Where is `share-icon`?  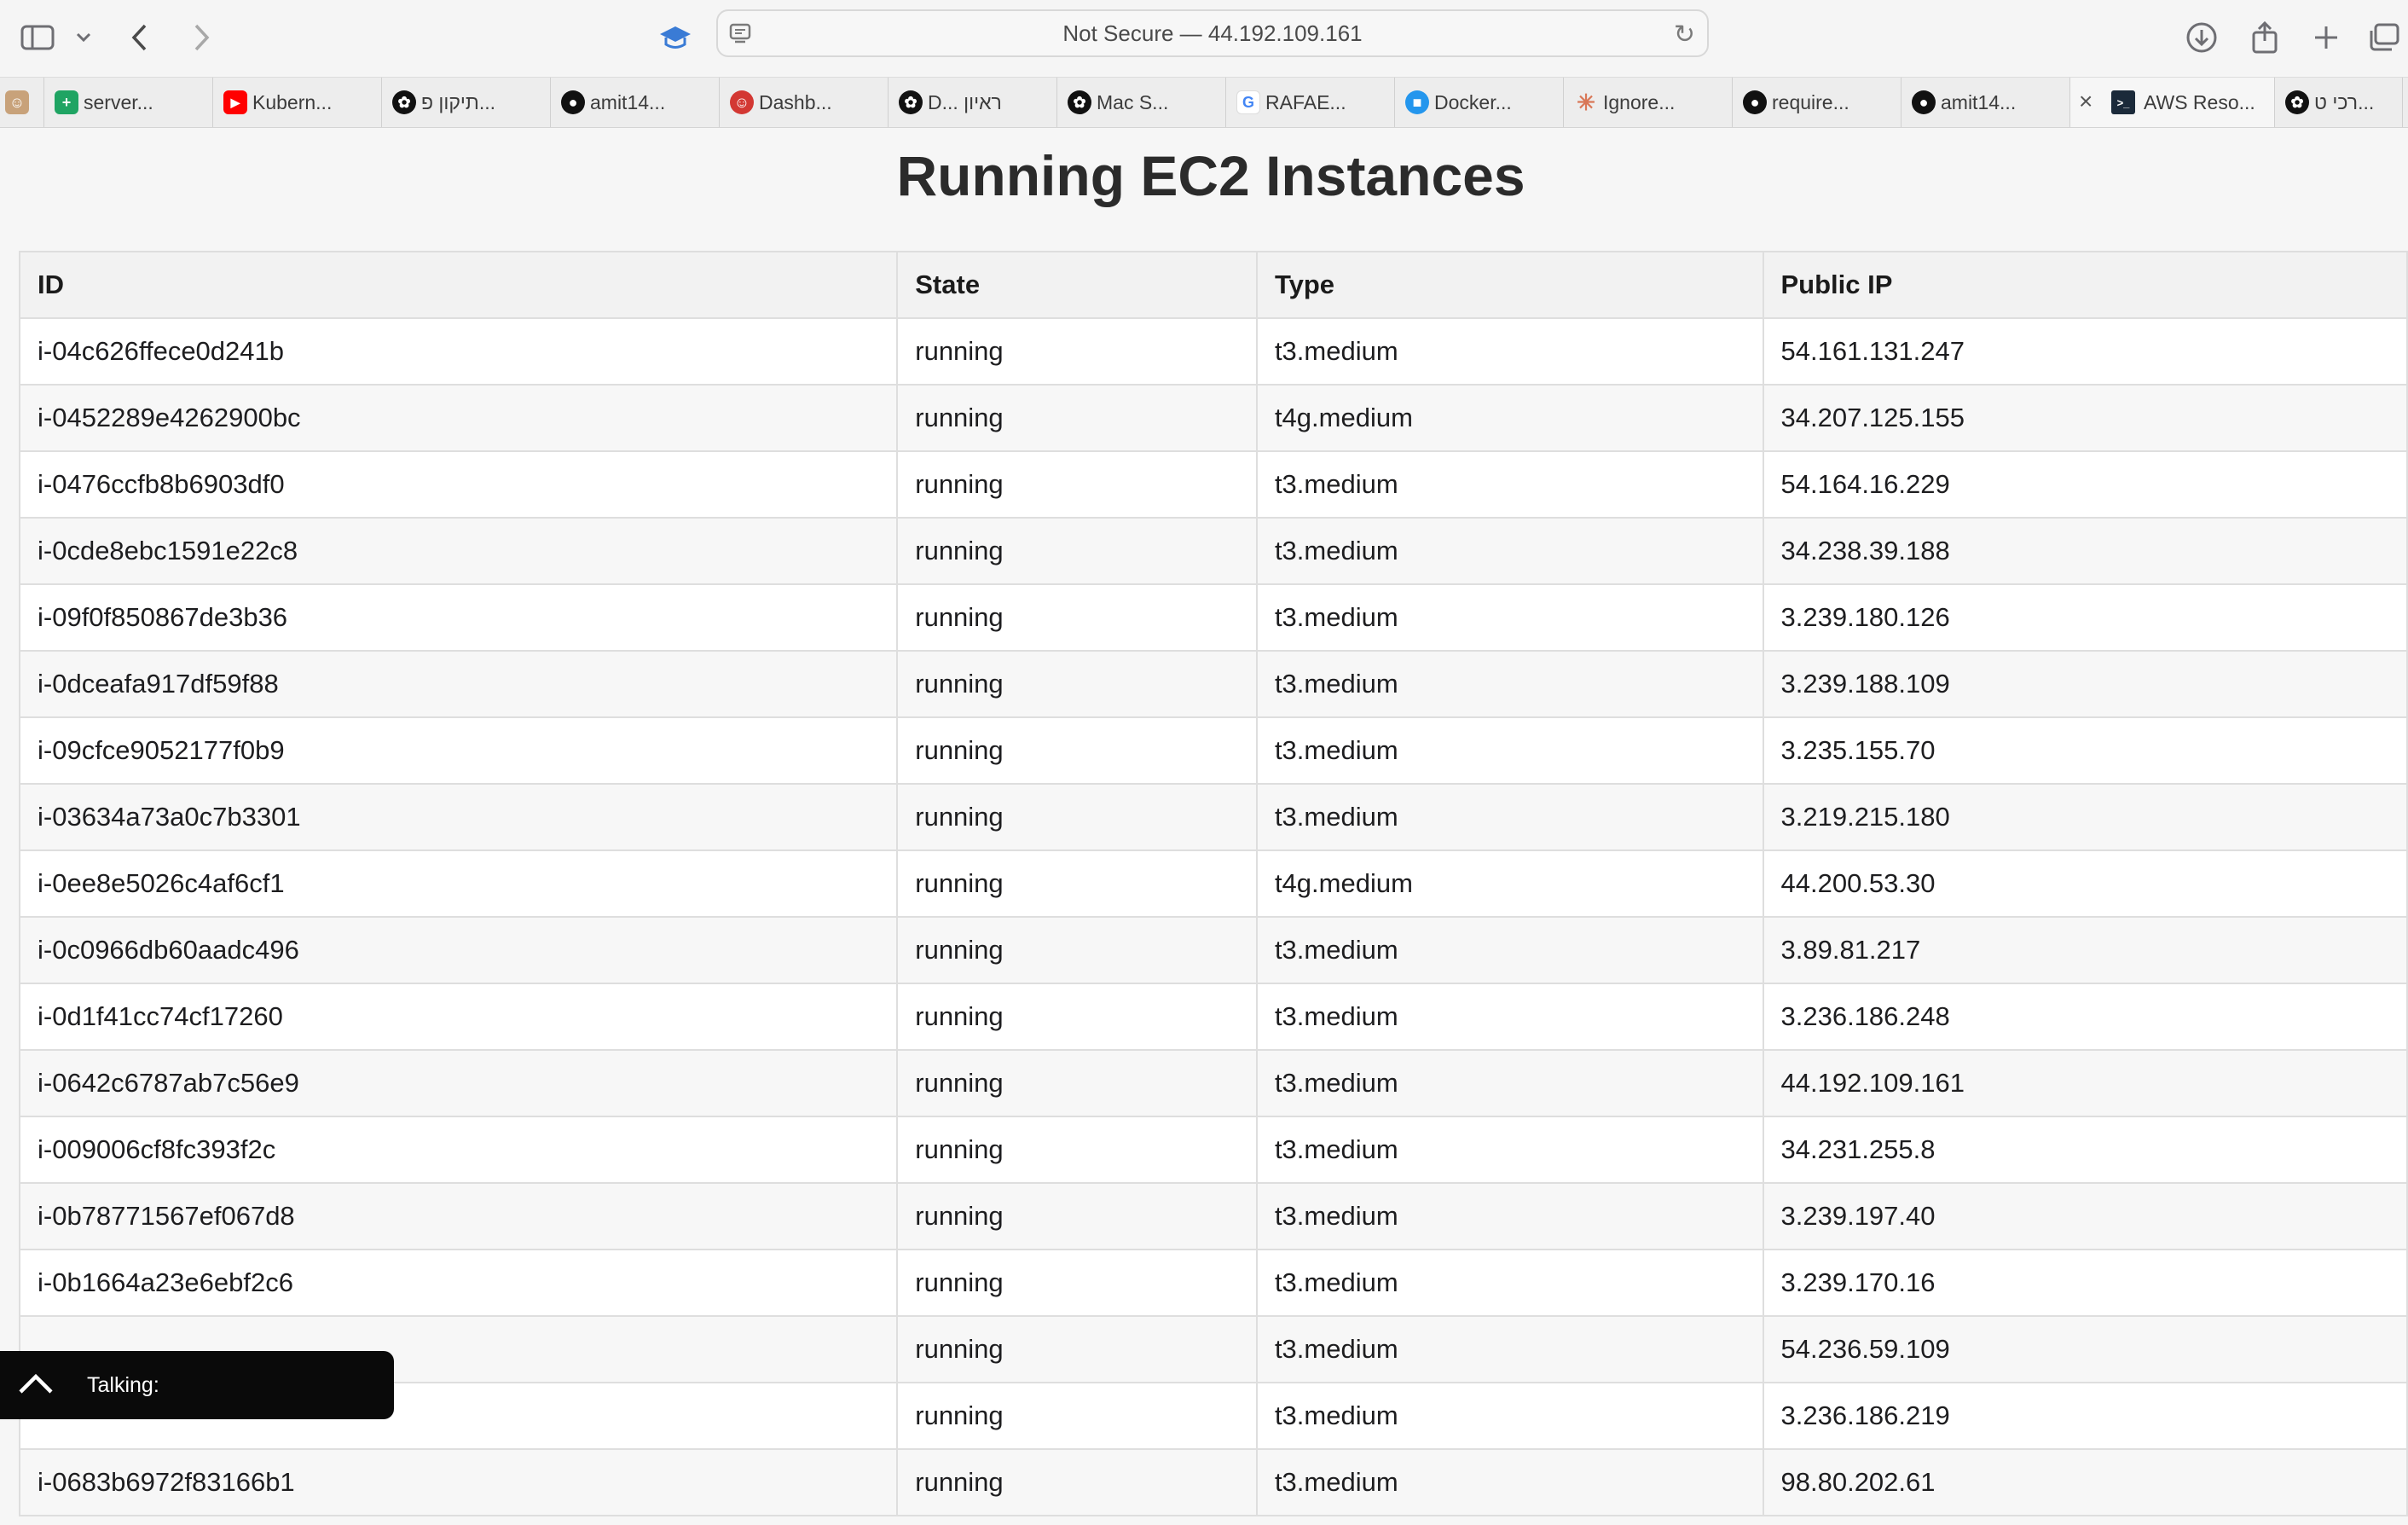 share-icon is located at coordinates (2265, 37).